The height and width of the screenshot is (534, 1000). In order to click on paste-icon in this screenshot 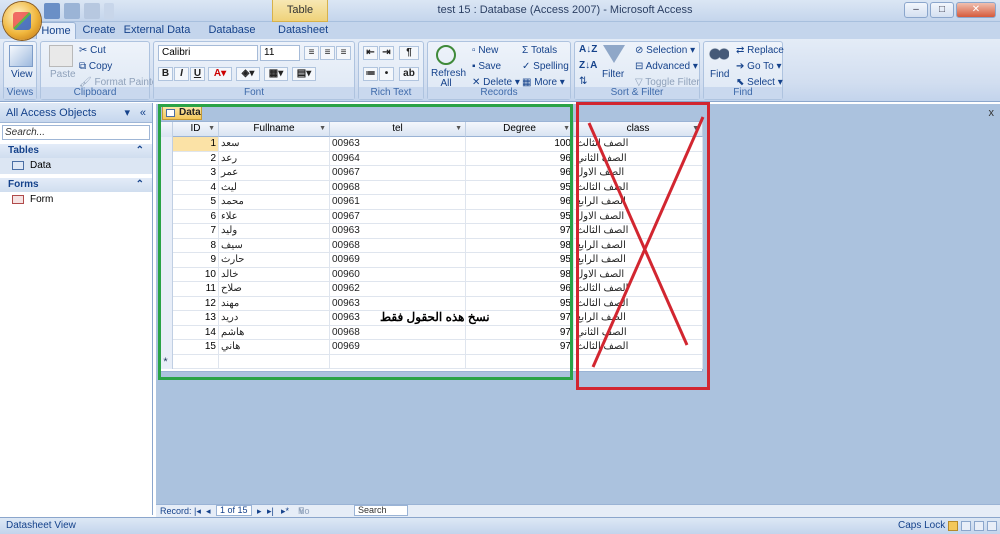, I will do `click(61, 56)`.